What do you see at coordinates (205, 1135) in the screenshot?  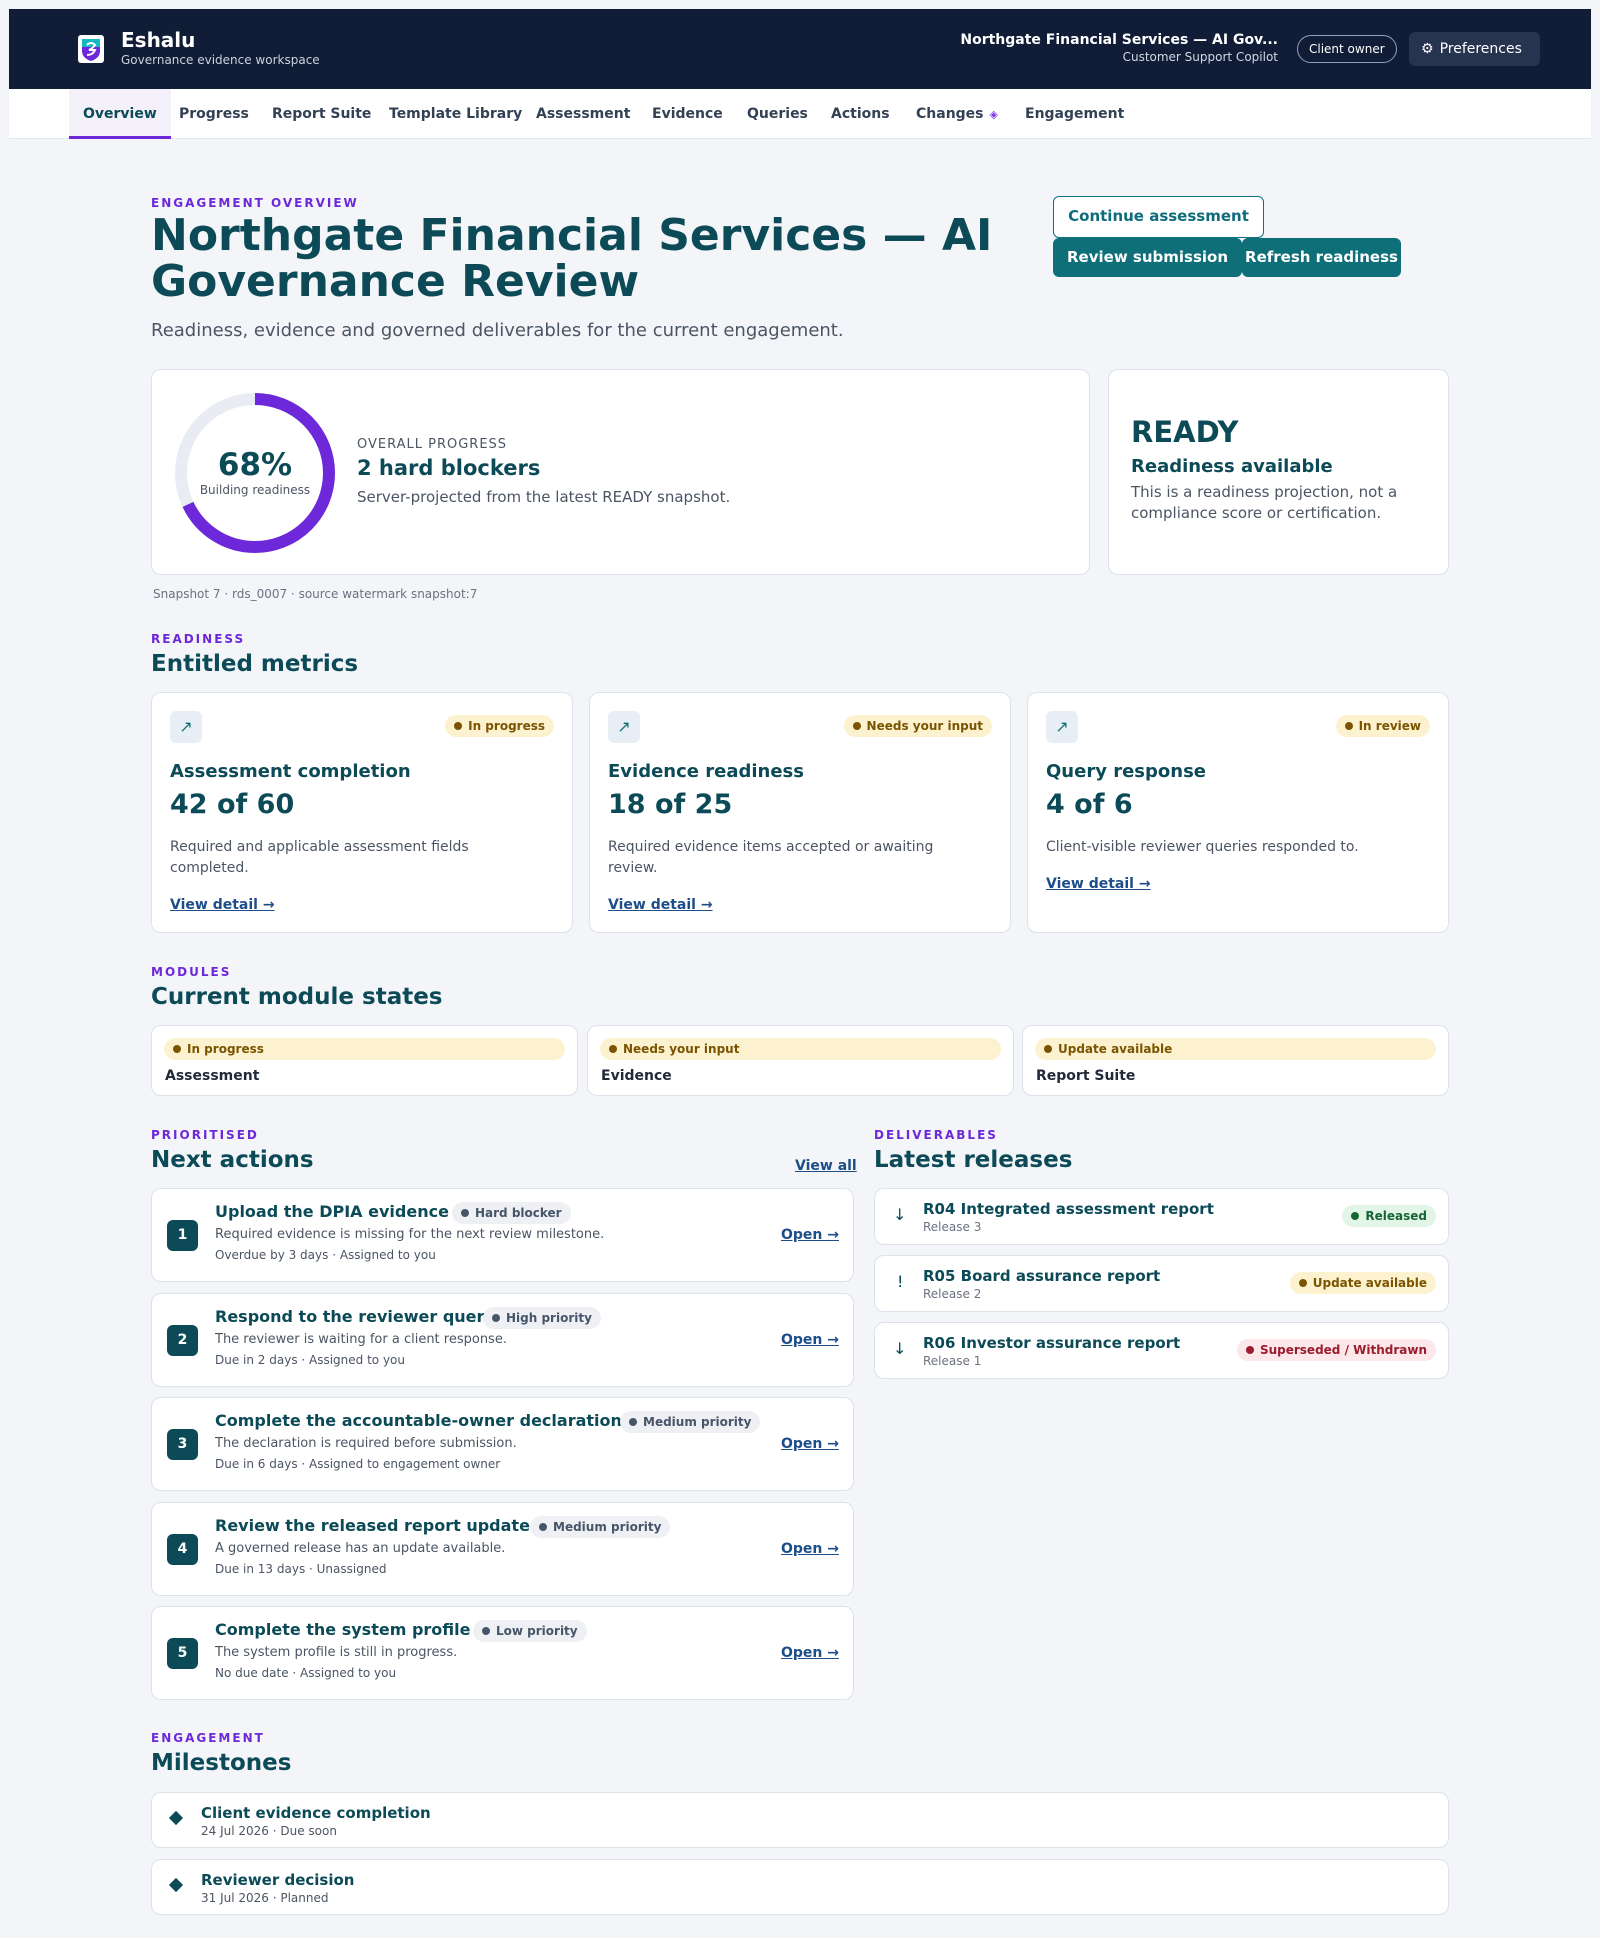 I see `prioritised-eyebrow: PRIORITISED` at bounding box center [205, 1135].